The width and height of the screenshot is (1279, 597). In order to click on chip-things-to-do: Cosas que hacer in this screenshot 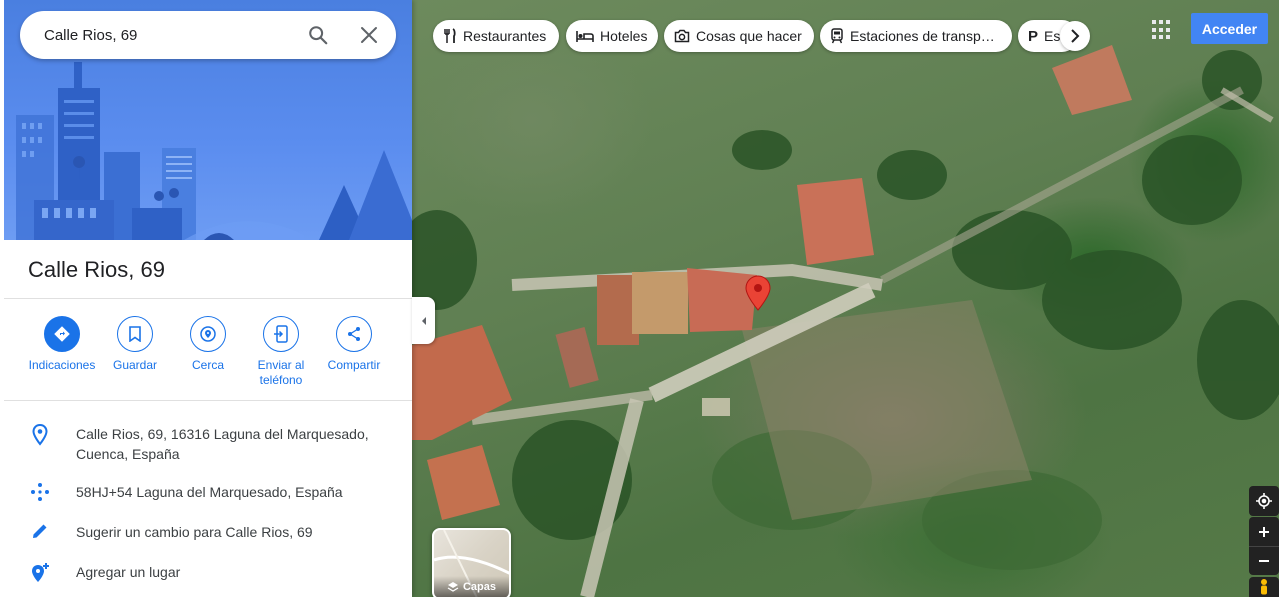, I will do `click(739, 36)`.